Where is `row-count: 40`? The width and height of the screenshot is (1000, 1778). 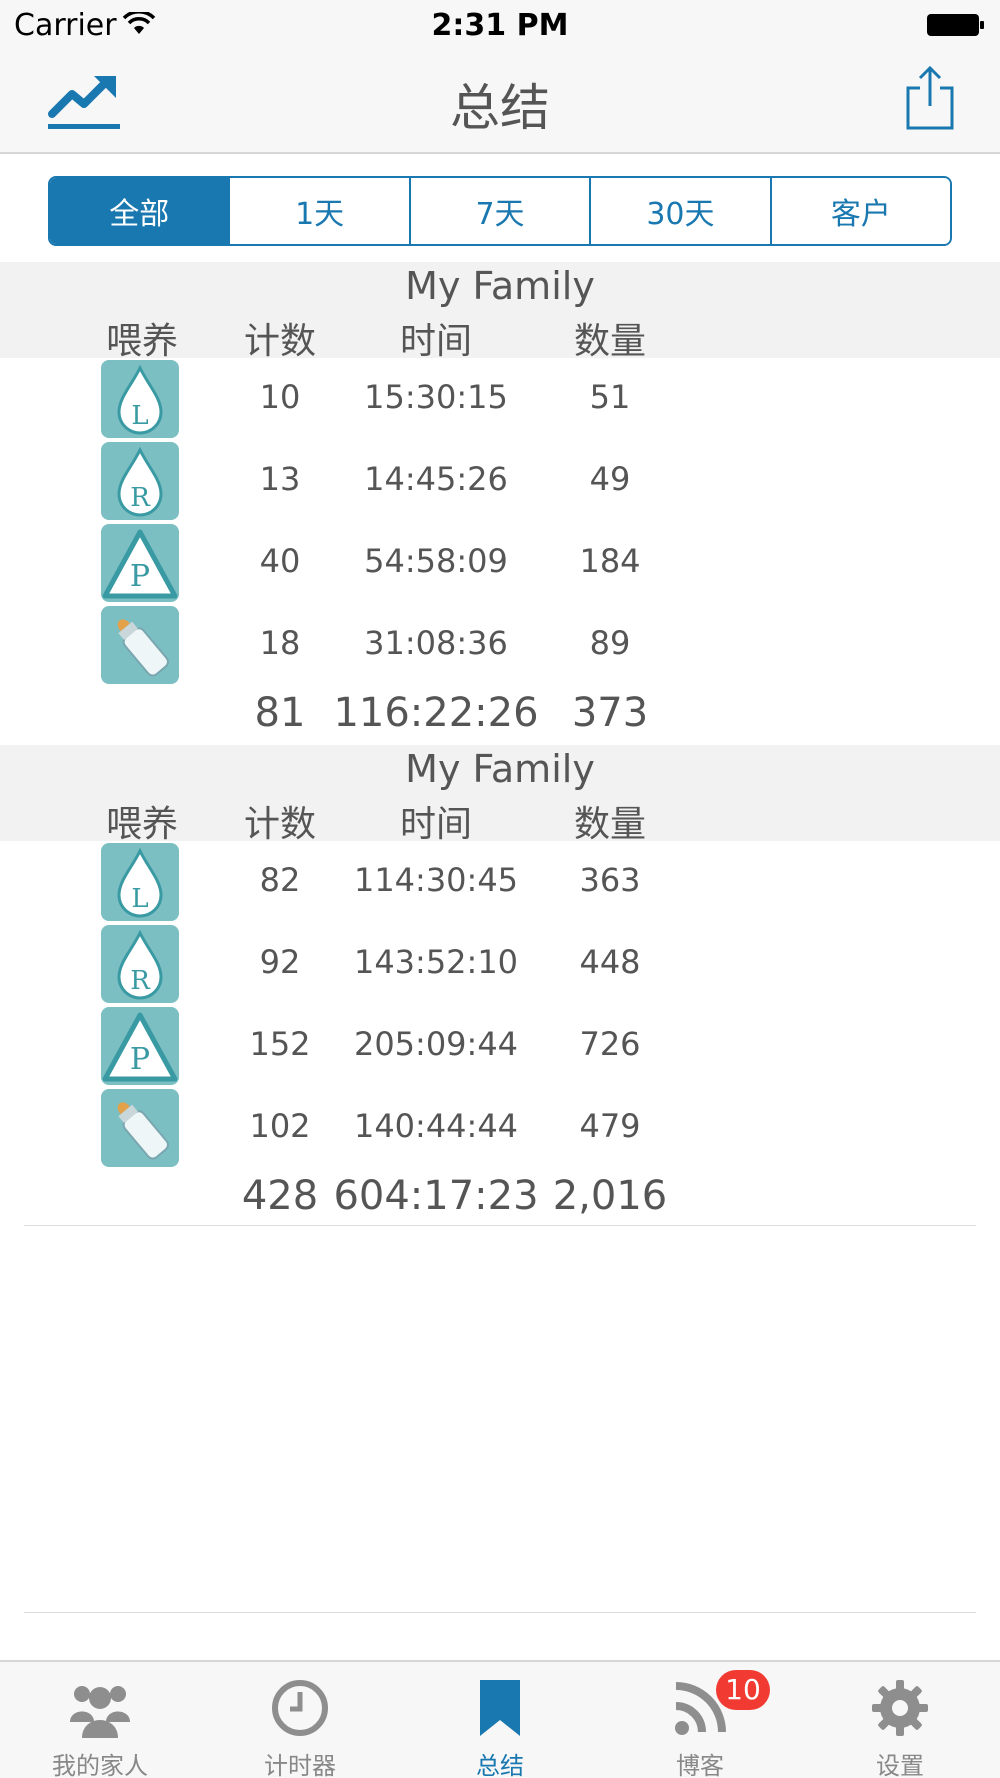
row-count: 40 is located at coordinates (280, 561).